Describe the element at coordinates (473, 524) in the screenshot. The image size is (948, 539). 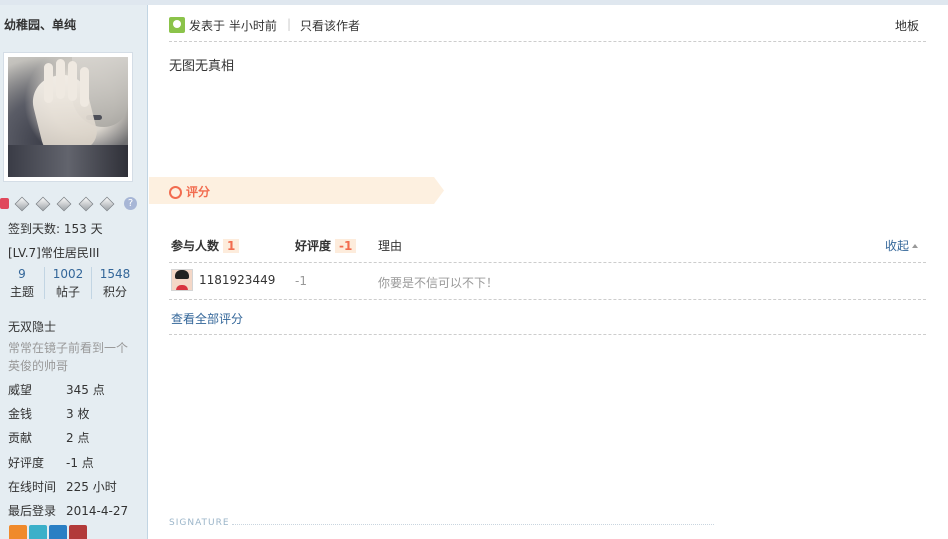
I see `signature-divider` at that location.